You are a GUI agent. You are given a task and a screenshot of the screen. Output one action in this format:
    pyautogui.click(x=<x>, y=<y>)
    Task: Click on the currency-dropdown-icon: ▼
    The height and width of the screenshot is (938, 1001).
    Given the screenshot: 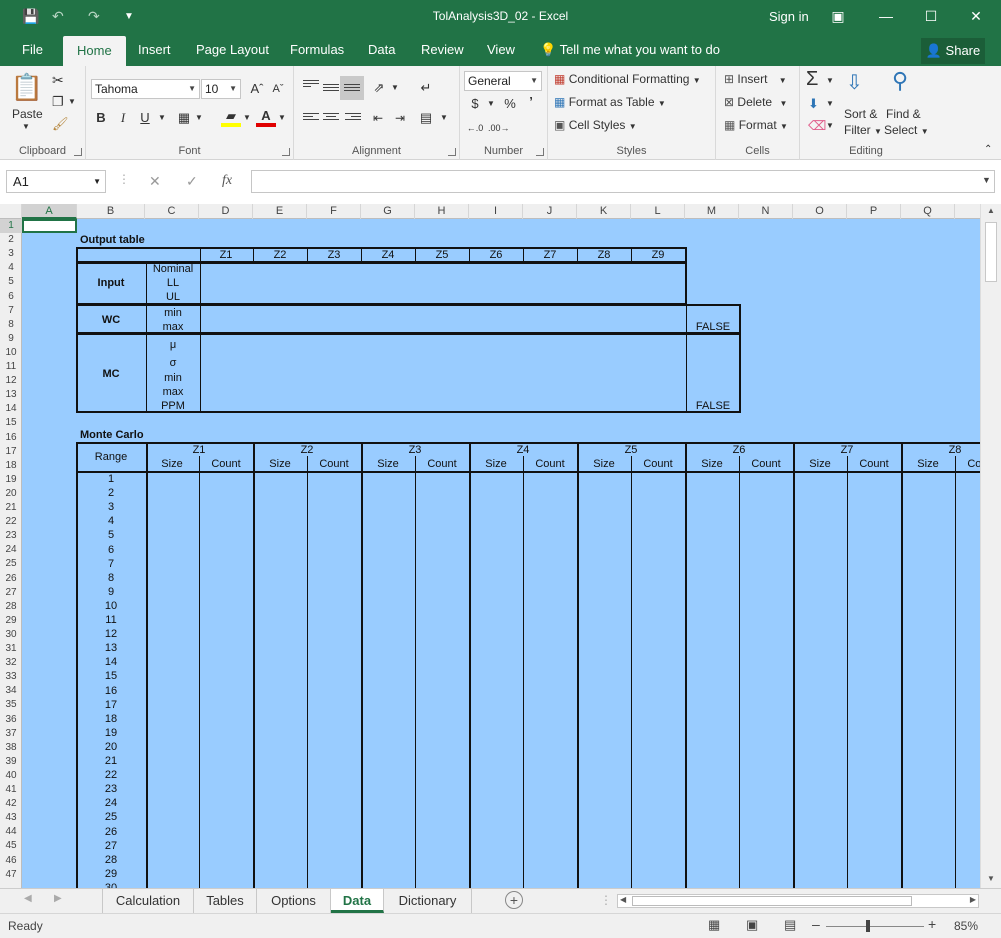 What is the action you would take?
    pyautogui.click(x=491, y=104)
    